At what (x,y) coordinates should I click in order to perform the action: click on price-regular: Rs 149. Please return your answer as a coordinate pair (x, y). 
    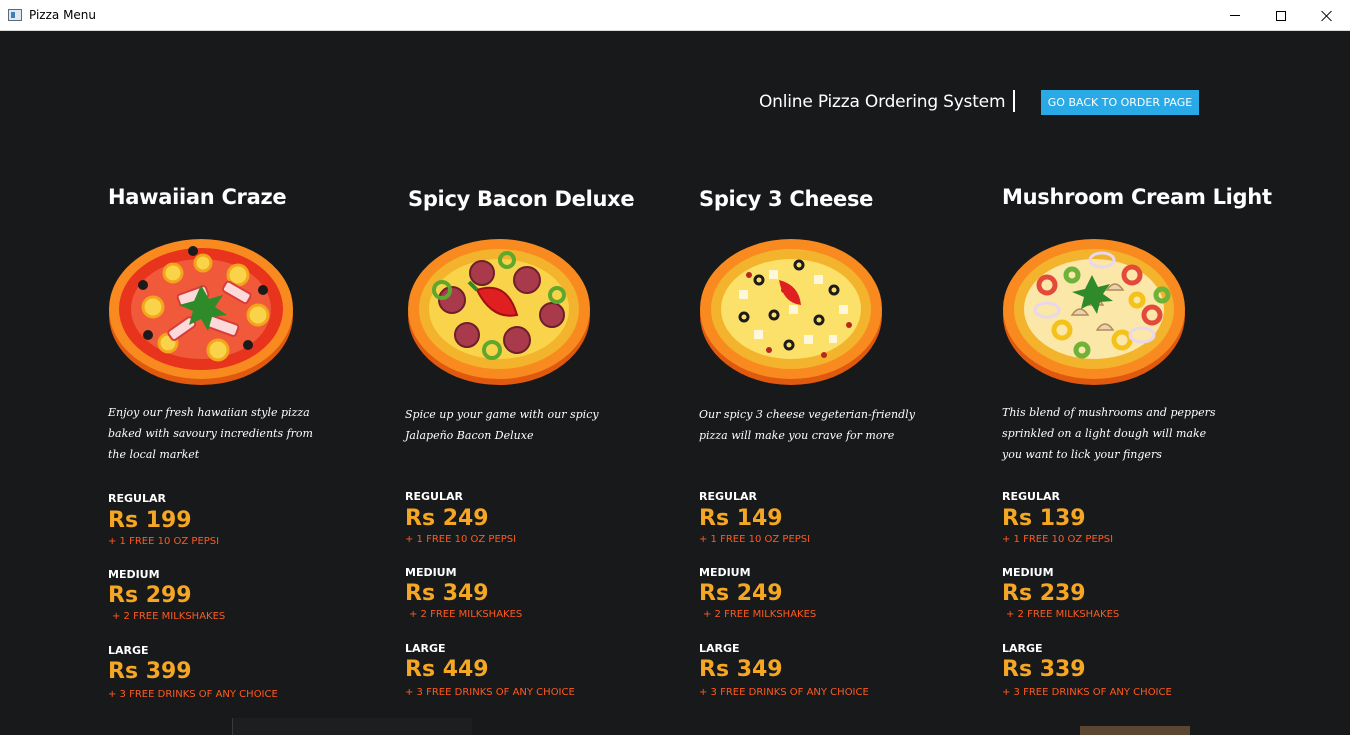
    Looking at the image, I should click on (741, 518).